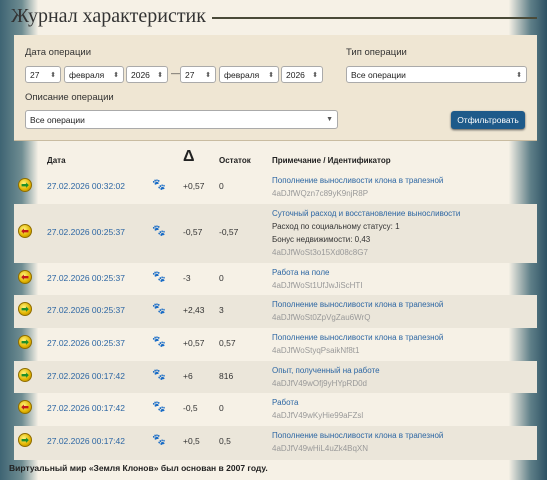  I want to click on type-value: Все операции, so click(378, 75).